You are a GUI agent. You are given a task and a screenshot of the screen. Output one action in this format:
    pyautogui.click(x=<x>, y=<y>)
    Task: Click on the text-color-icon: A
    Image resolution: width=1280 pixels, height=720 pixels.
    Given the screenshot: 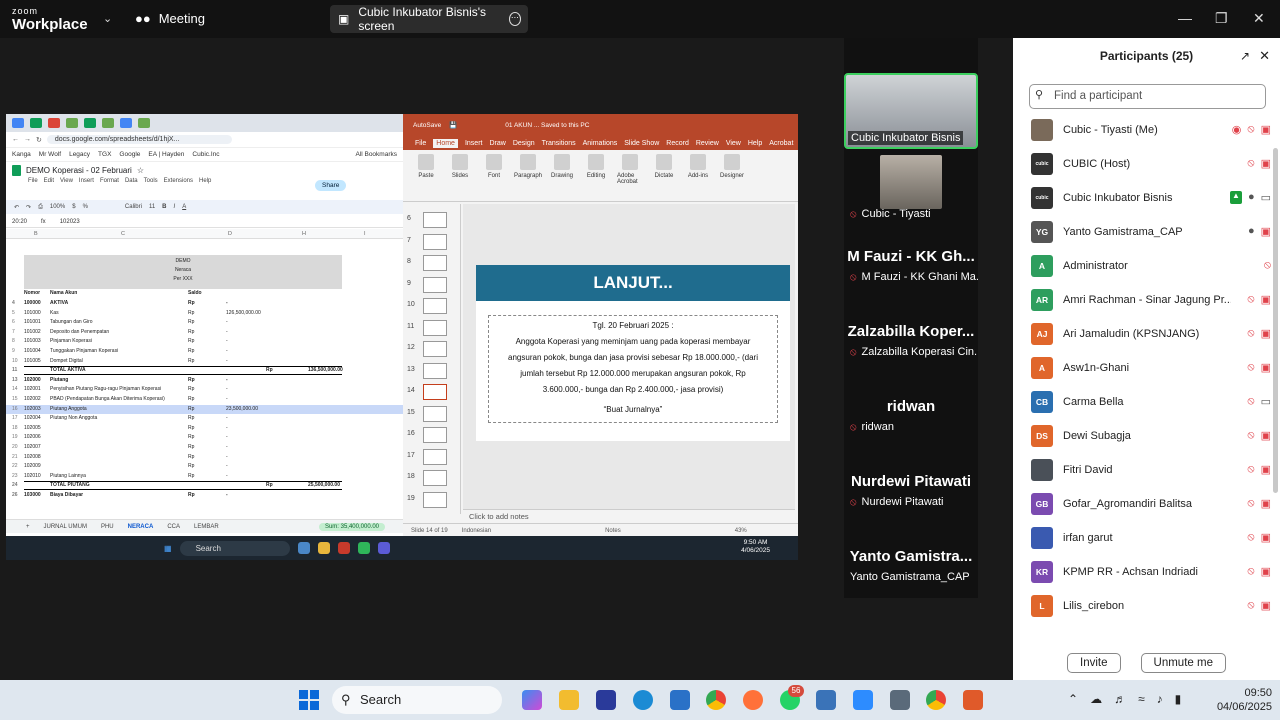 What is the action you would take?
    pyautogui.click(x=184, y=207)
    